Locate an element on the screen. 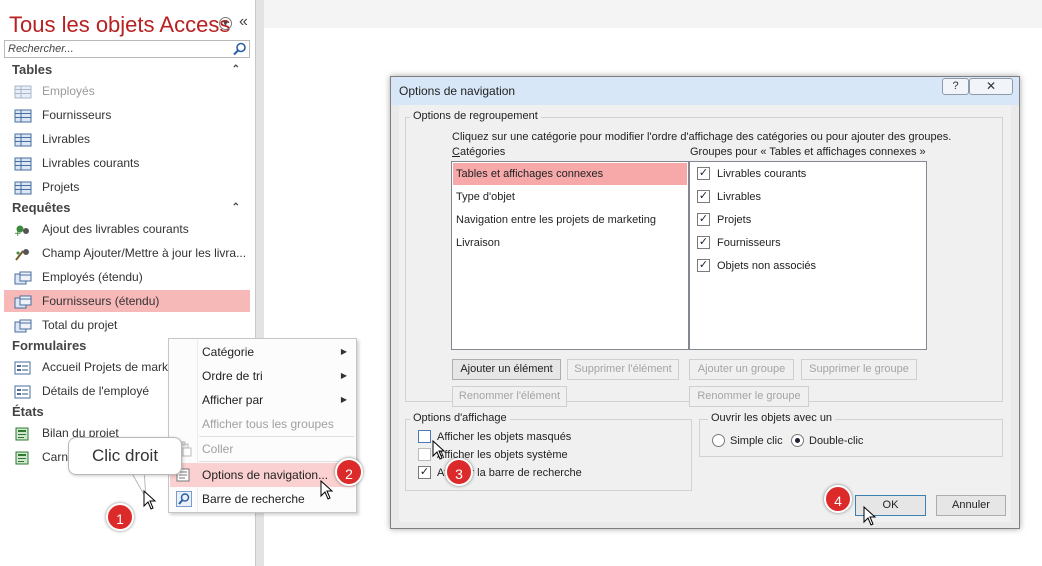 The height and width of the screenshot is (566, 1042). nav-item-table: Livrables is located at coordinates (127, 139).